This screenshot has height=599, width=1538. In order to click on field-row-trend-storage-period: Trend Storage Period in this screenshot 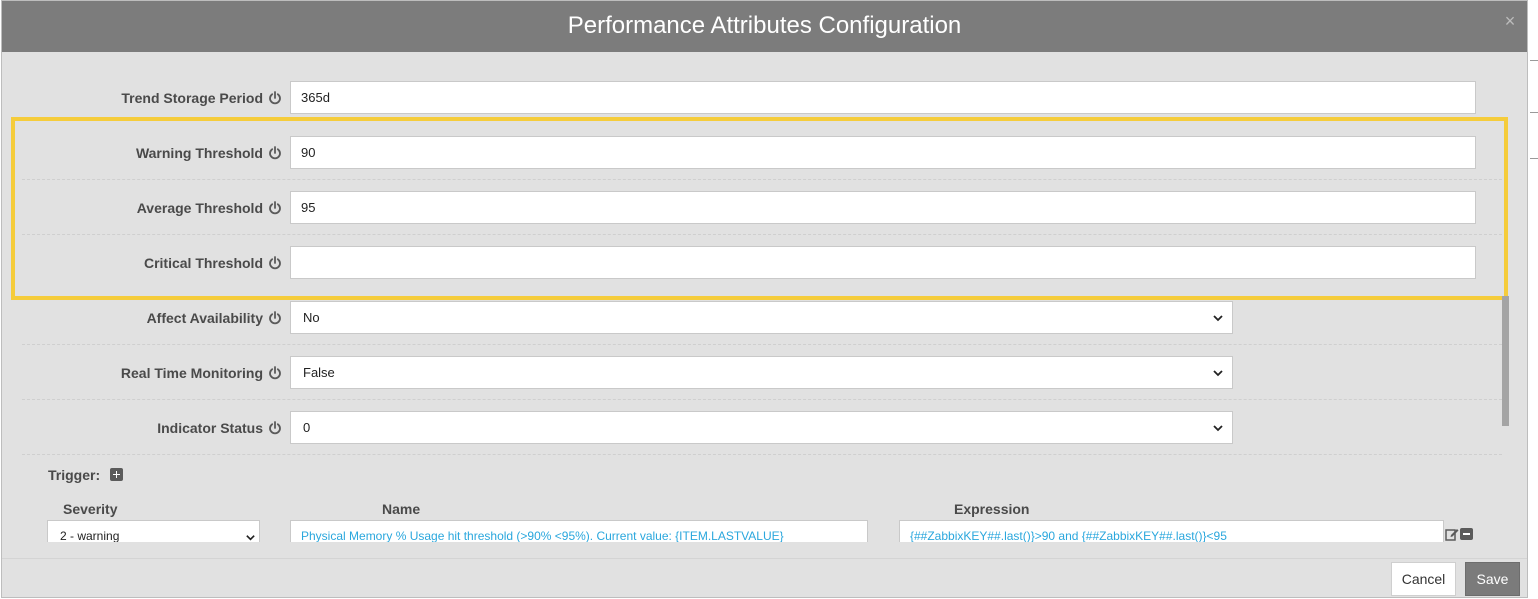, I will do `click(762, 97)`.